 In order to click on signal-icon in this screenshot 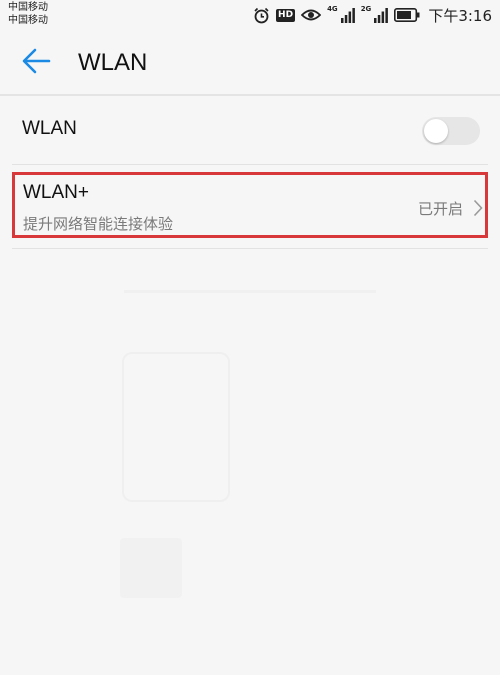, I will do `click(347, 15)`.